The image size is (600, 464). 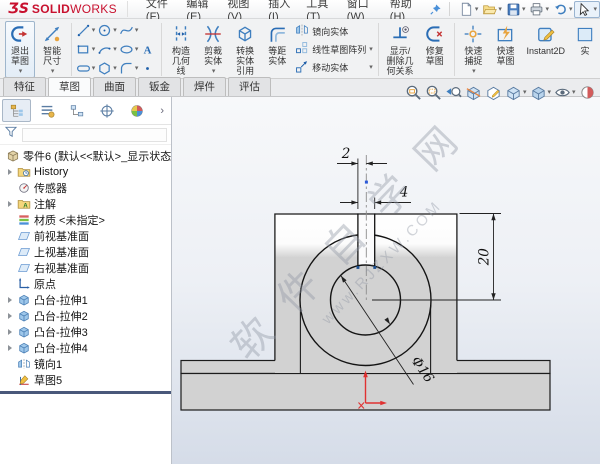 What do you see at coordinates (85, 204) in the screenshot?
I see `tree-annotations: A 注解` at bounding box center [85, 204].